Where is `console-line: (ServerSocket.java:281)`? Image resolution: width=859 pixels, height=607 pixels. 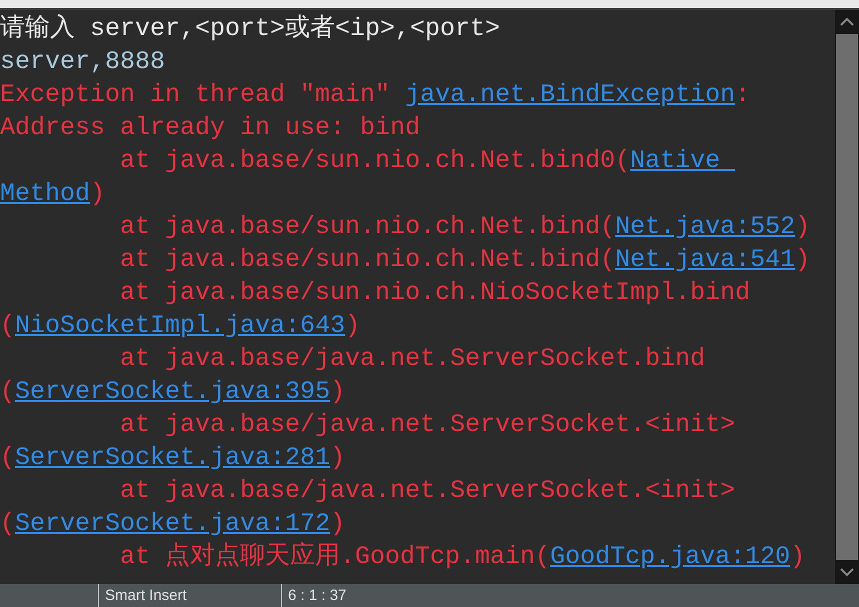 console-line: (ServerSocket.java:281) is located at coordinates (173, 458).